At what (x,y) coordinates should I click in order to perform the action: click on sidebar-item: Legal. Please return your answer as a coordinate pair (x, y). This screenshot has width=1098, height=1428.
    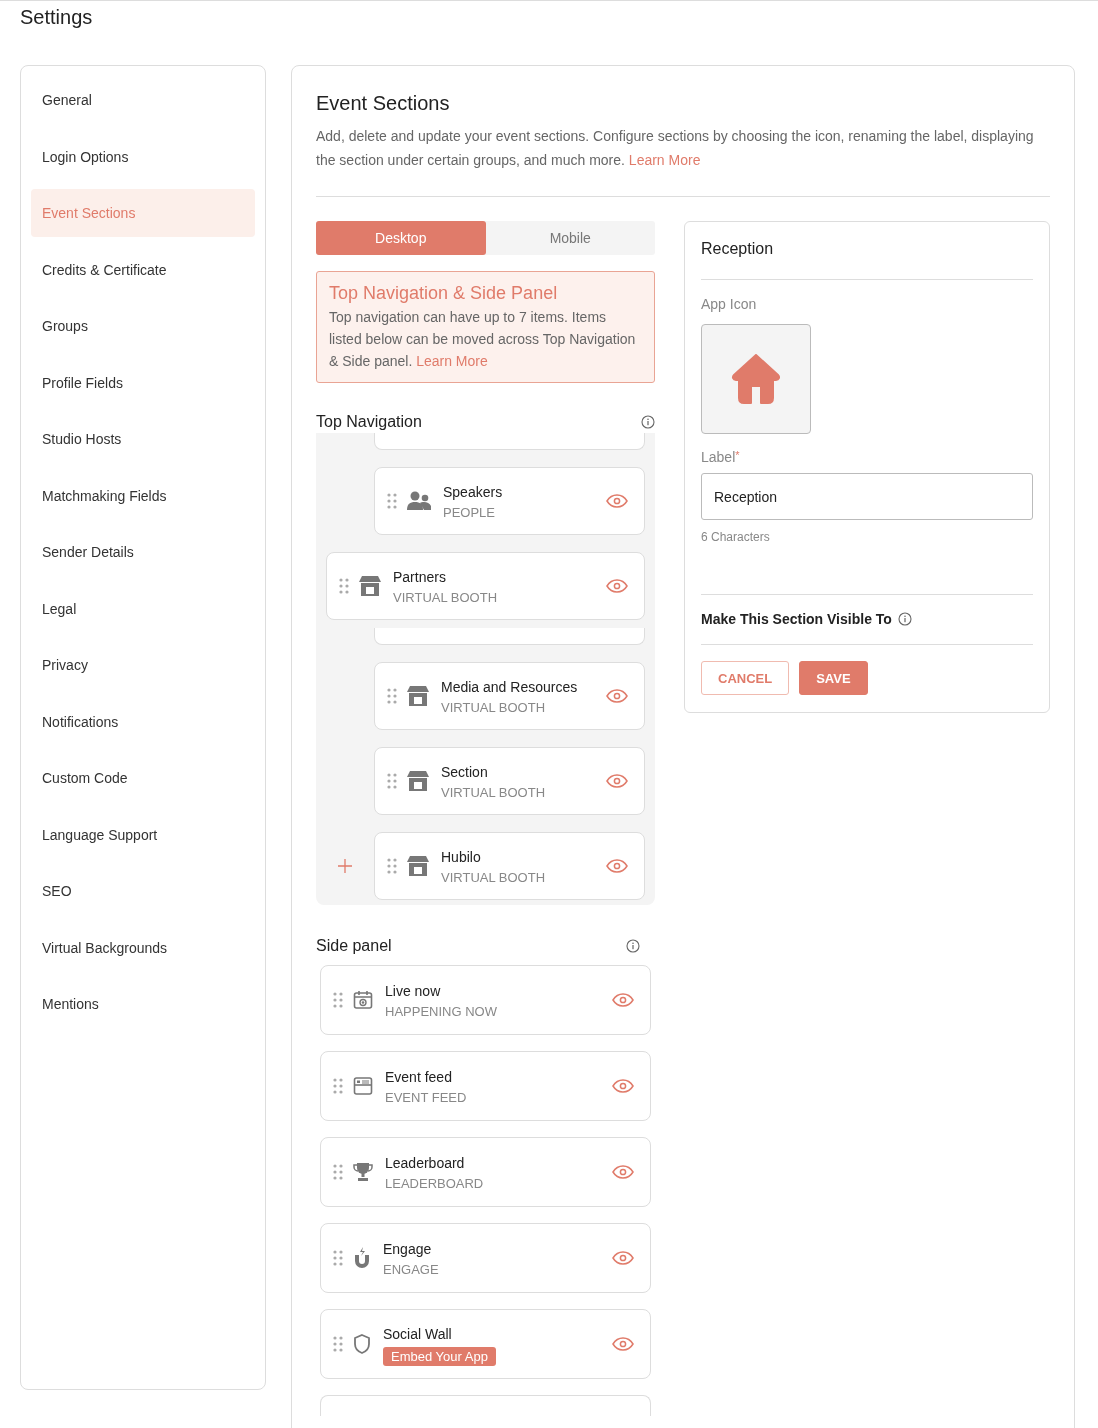
    Looking at the image, I should click on (143, 608).